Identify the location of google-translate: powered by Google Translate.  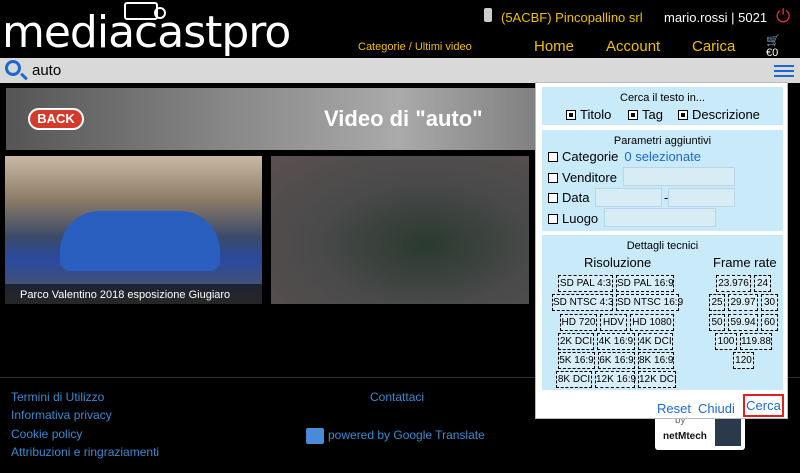
(395, 436).